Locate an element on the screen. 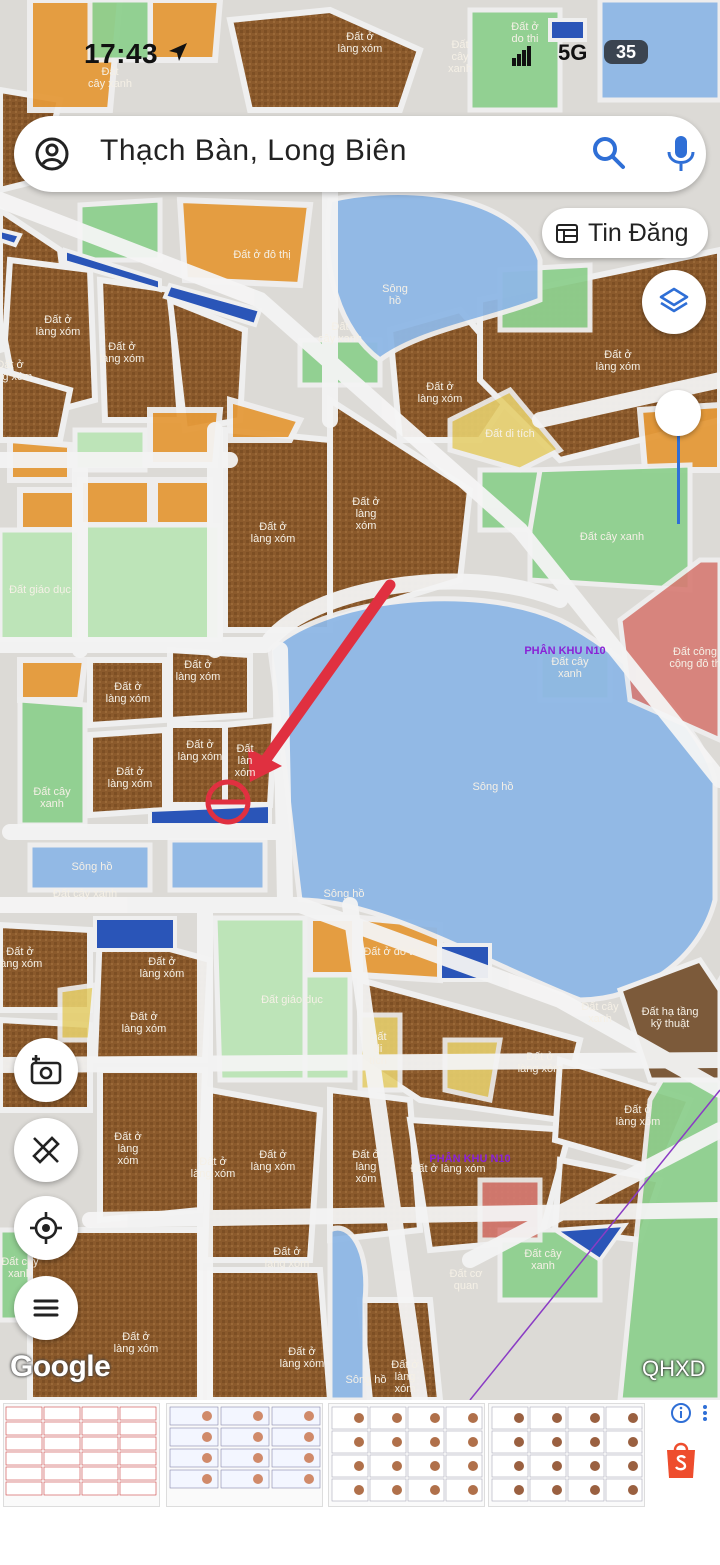 The image size is (720, 1565). map-label: Đất làn xóm is located at coordinates (245, 761).